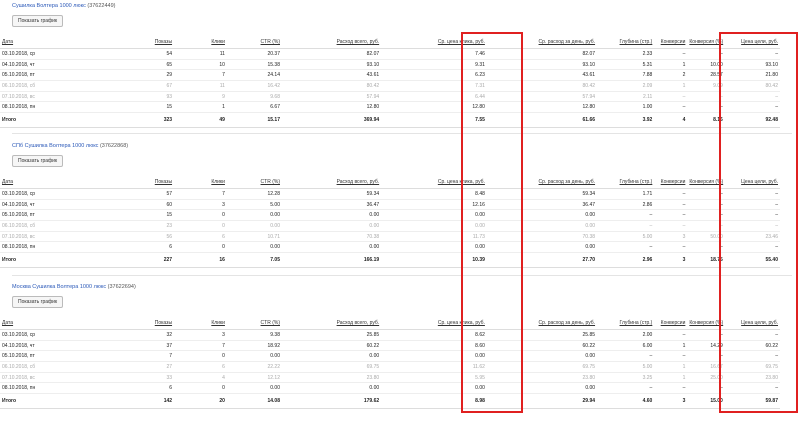  What do you see at coordinates (626, 120) in the screenshot?
I see `total-depth: 3.92` at bounding box center [626, 120].